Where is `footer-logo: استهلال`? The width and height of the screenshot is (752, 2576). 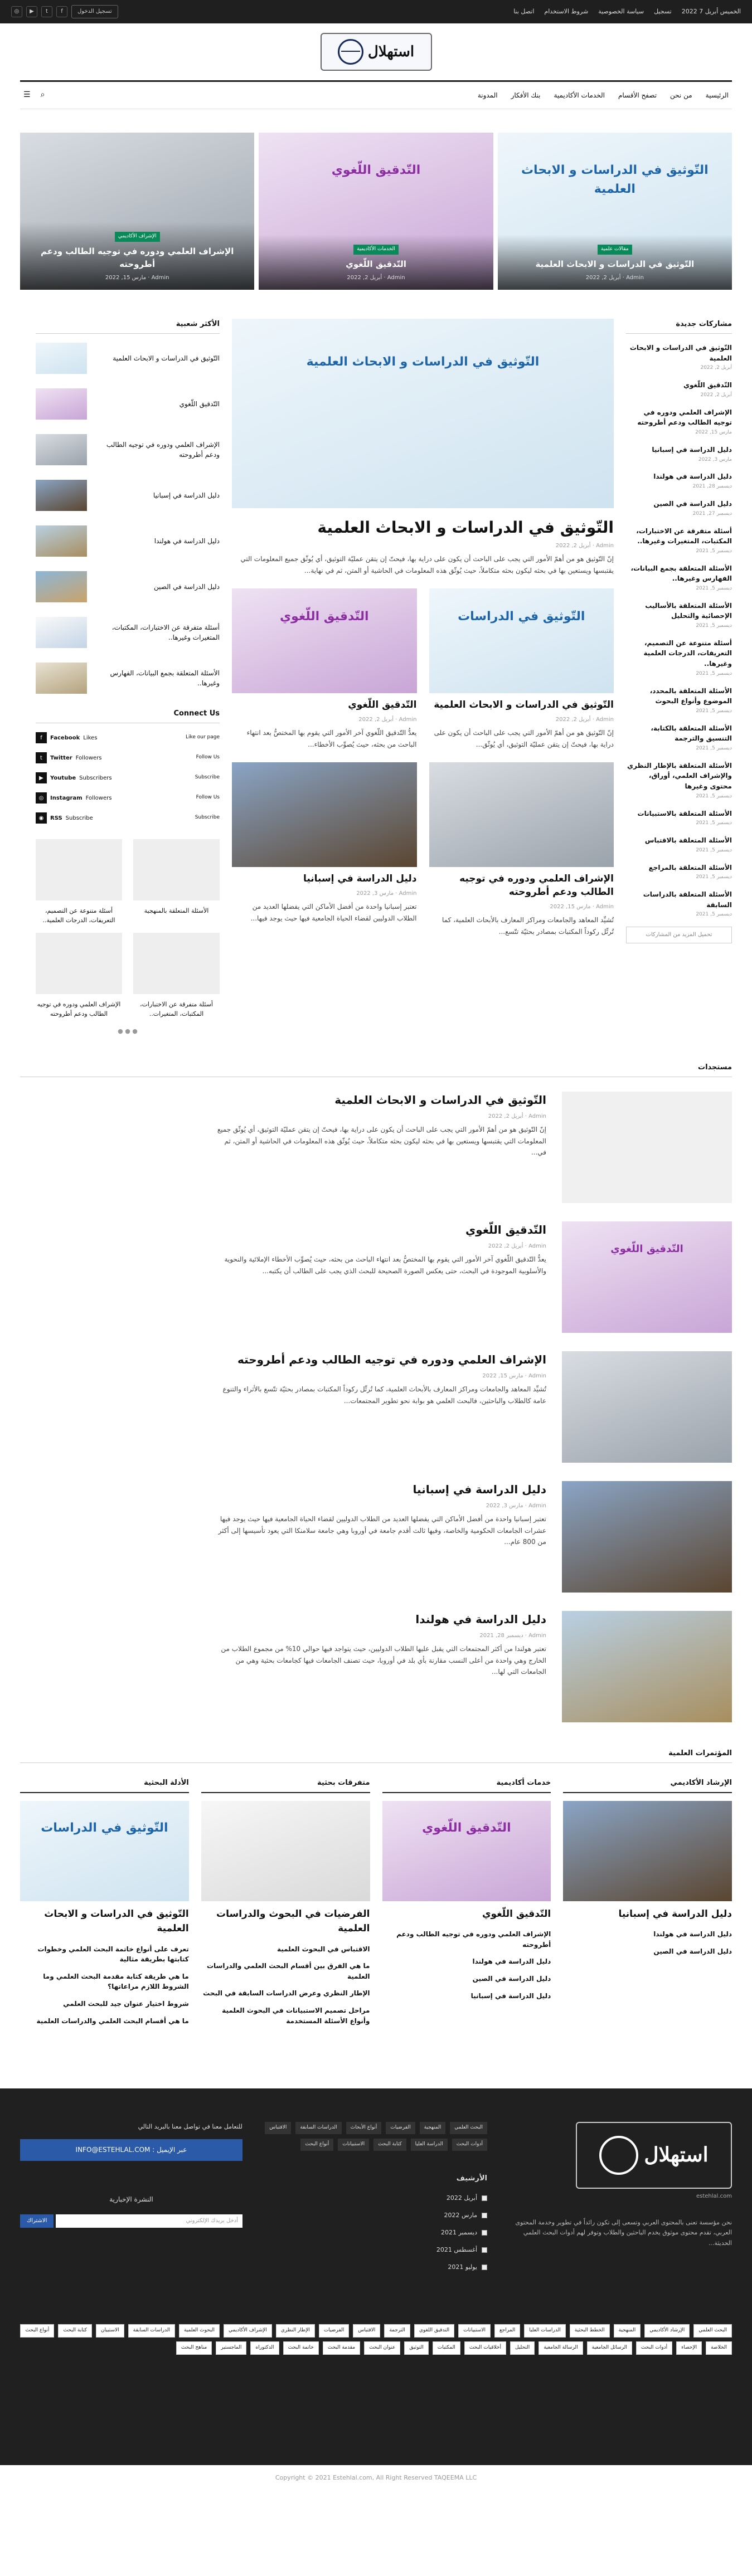 footer-logo: استهلال is located at coordinates (654, 2156).